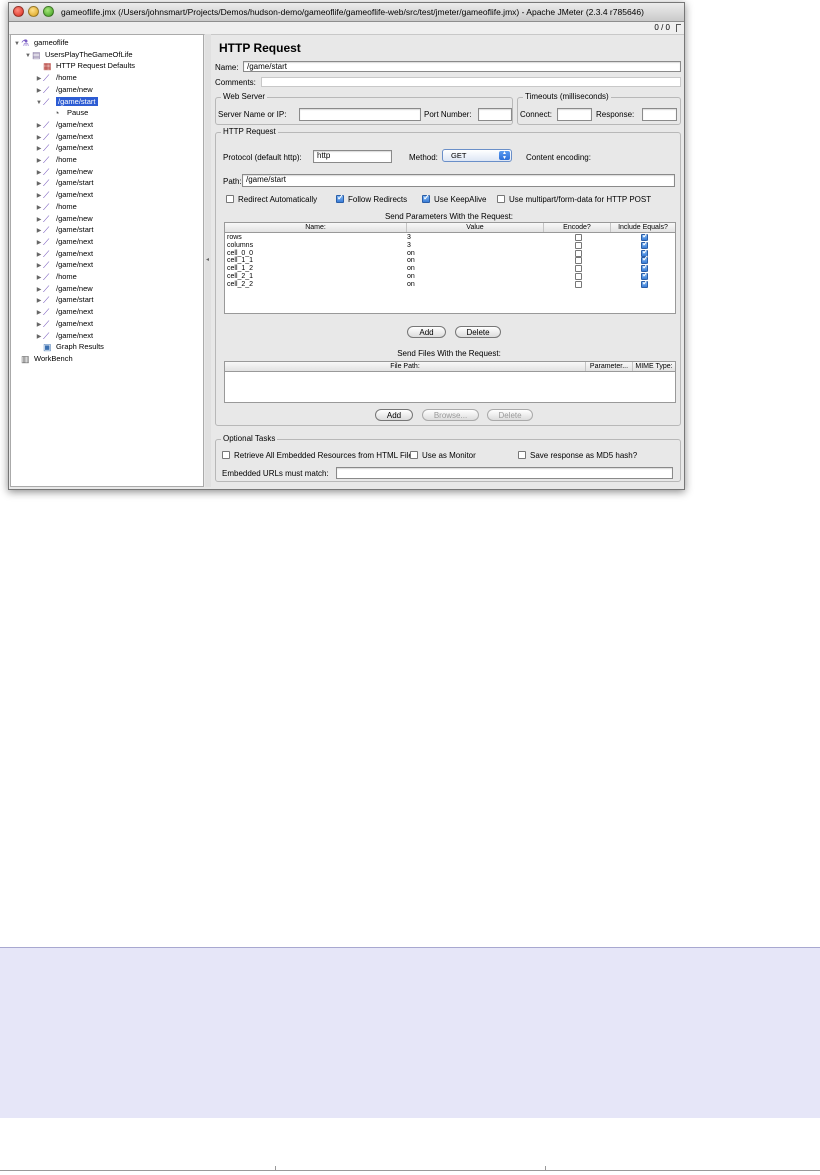 The height and width of the screenshot is (1175, 820). What do you see at coordinates (659, 114) in the screenshot?
I see `response-field` at bounding box center [659, 114].